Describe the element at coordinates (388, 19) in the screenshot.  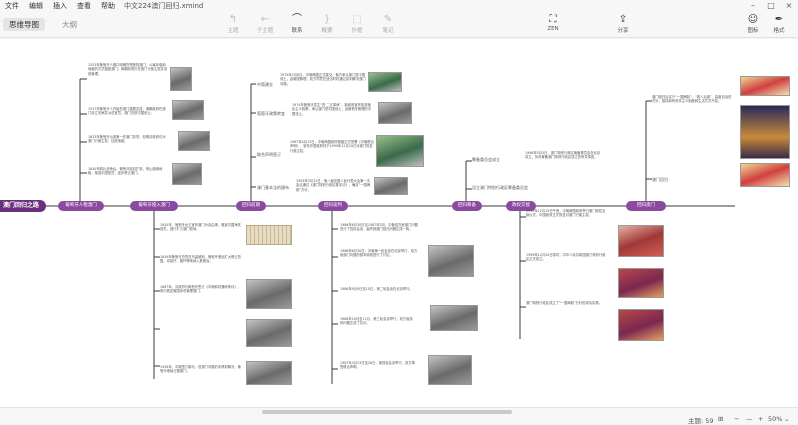
I see `note-icon: ✎` at that location.